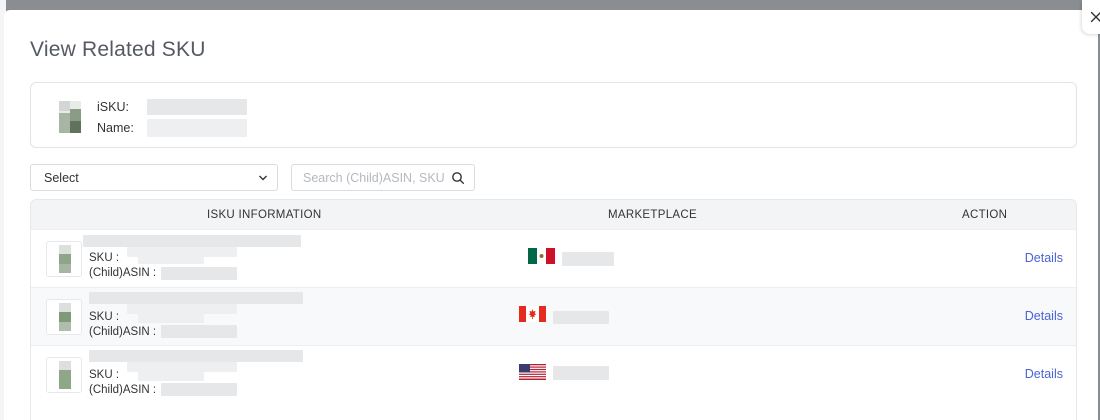 Image resolution: width=1100 pixels, height=420 pixels. I want to click on header-action: ACTION, so click(985, 215).